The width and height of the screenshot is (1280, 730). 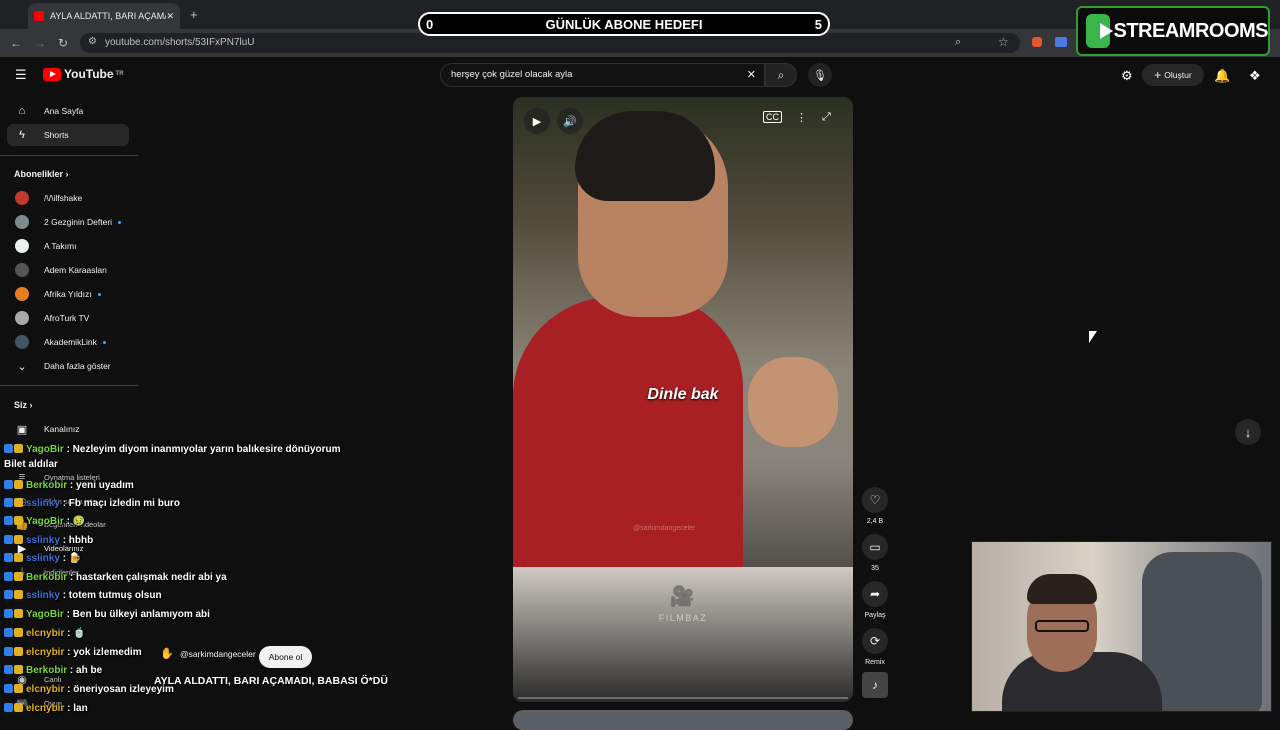 I want to click on bookmark-star-icon: ☆, so click(x=1003, y=42).